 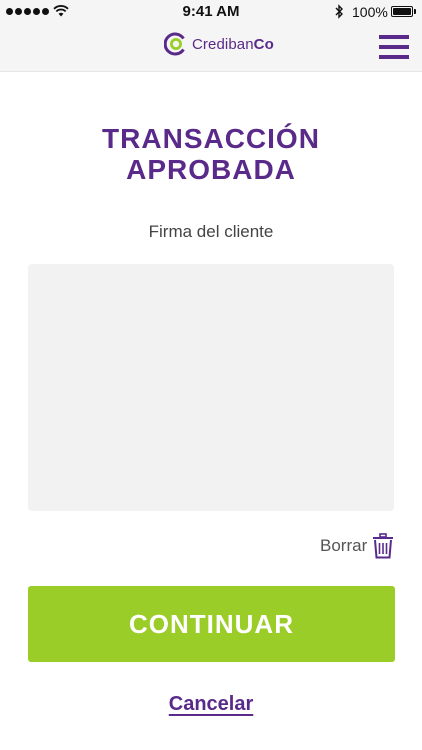 I want to click on continue-button: CONTINUAR, so click(x=211, y=624).